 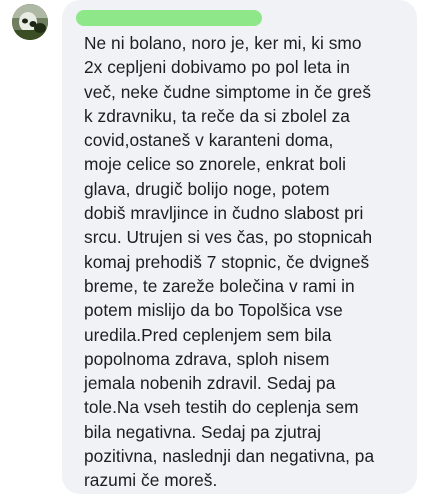 I want to click on profile-photo-icon, so click(x=30, y=22).